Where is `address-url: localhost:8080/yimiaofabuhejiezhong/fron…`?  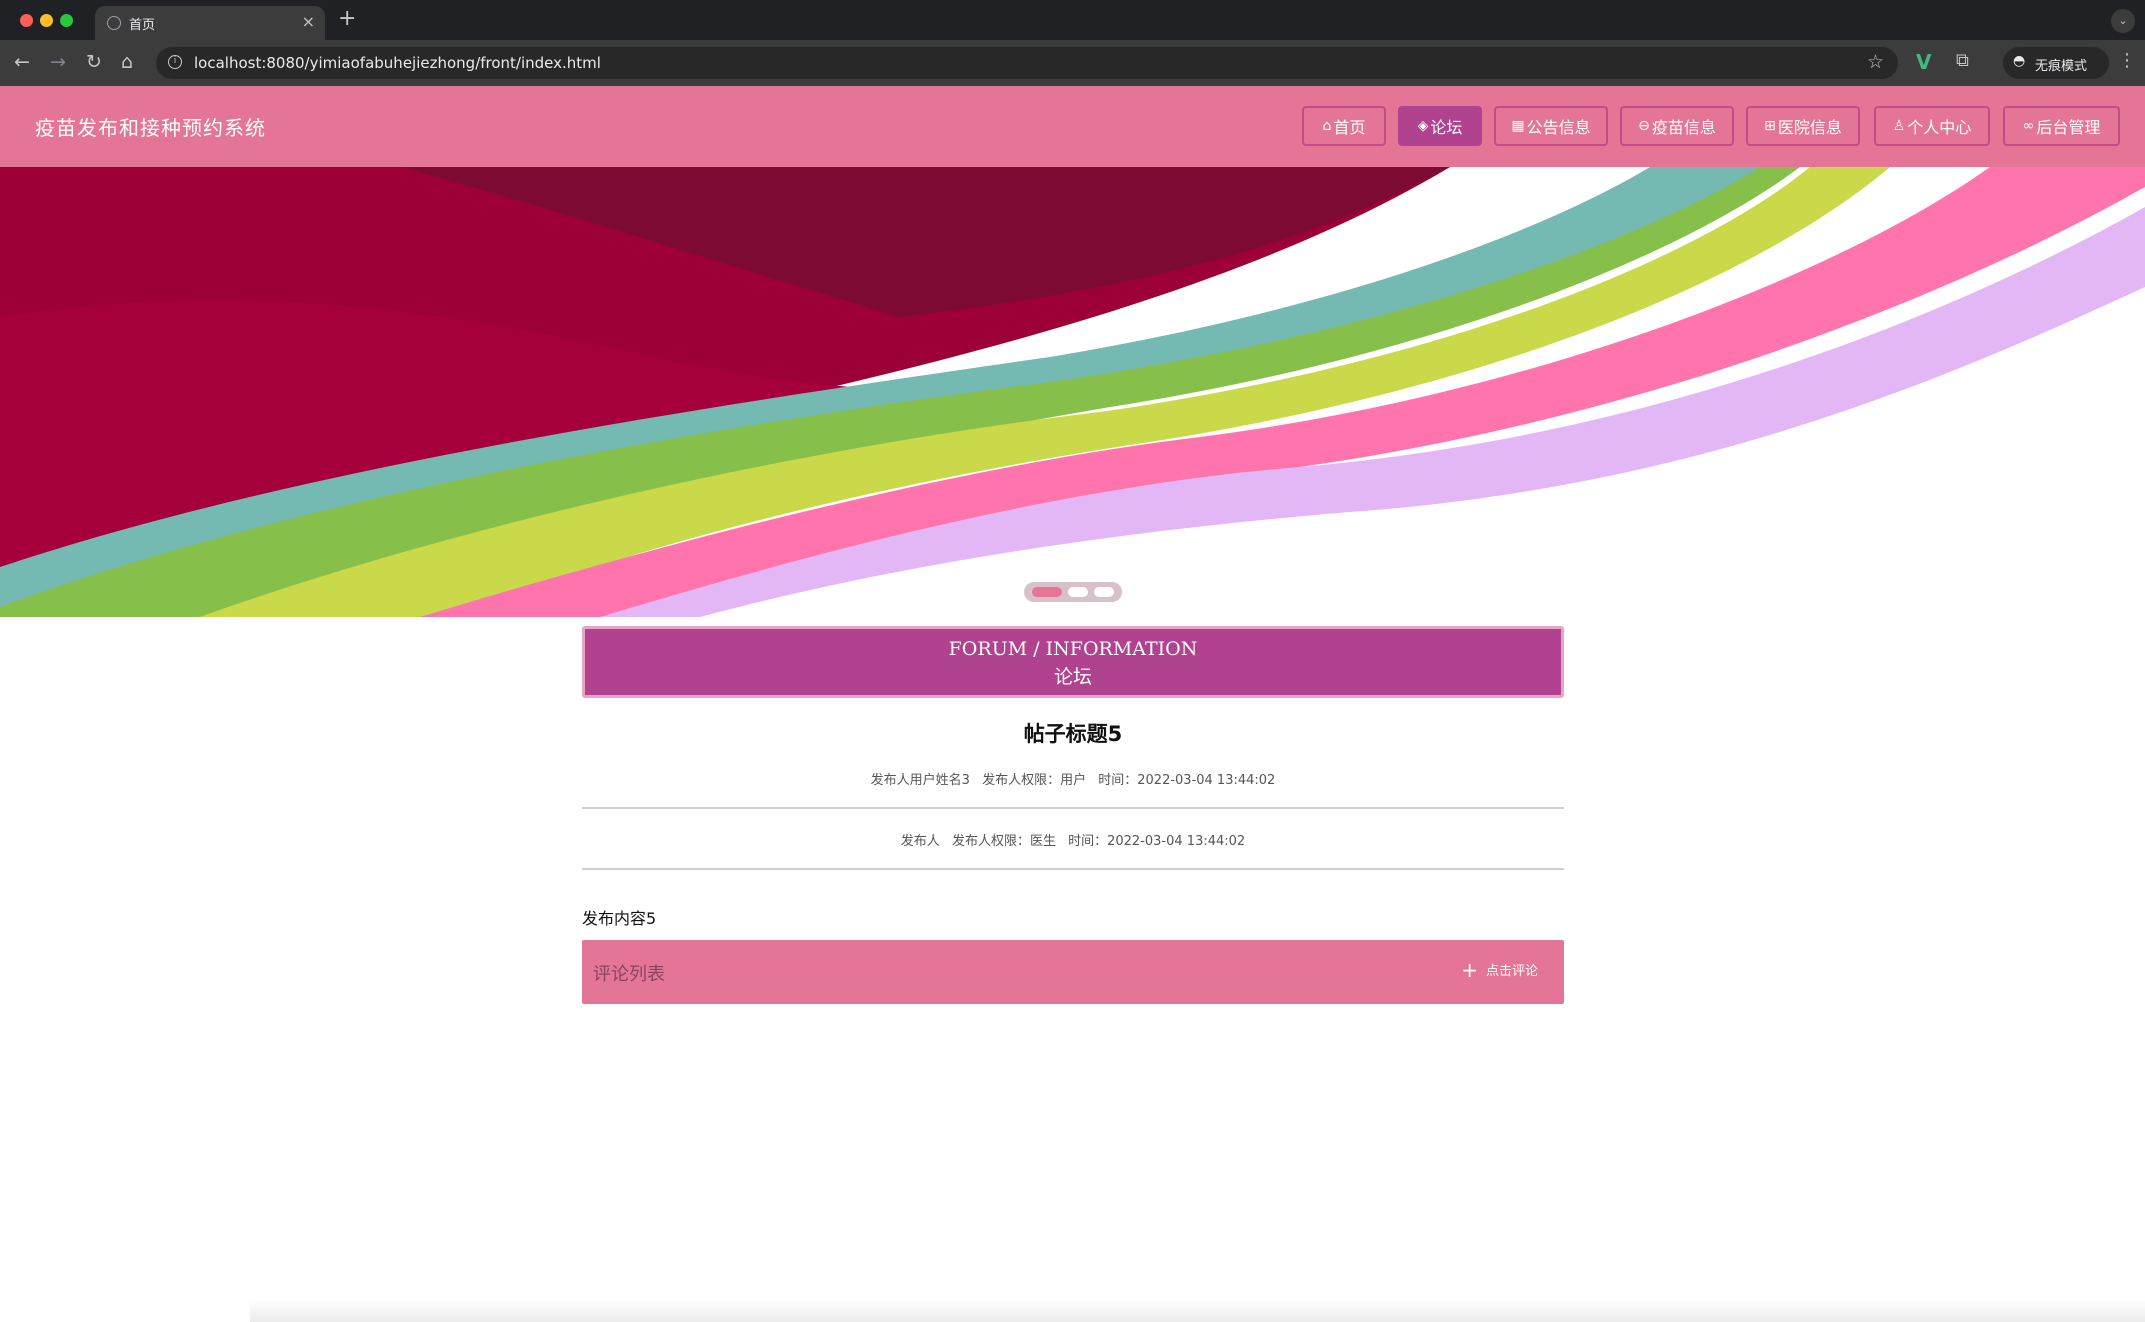 address-url: localhost:8080/yimiaofabuhejiezhong/fron… is located at coordinates (397, 63).